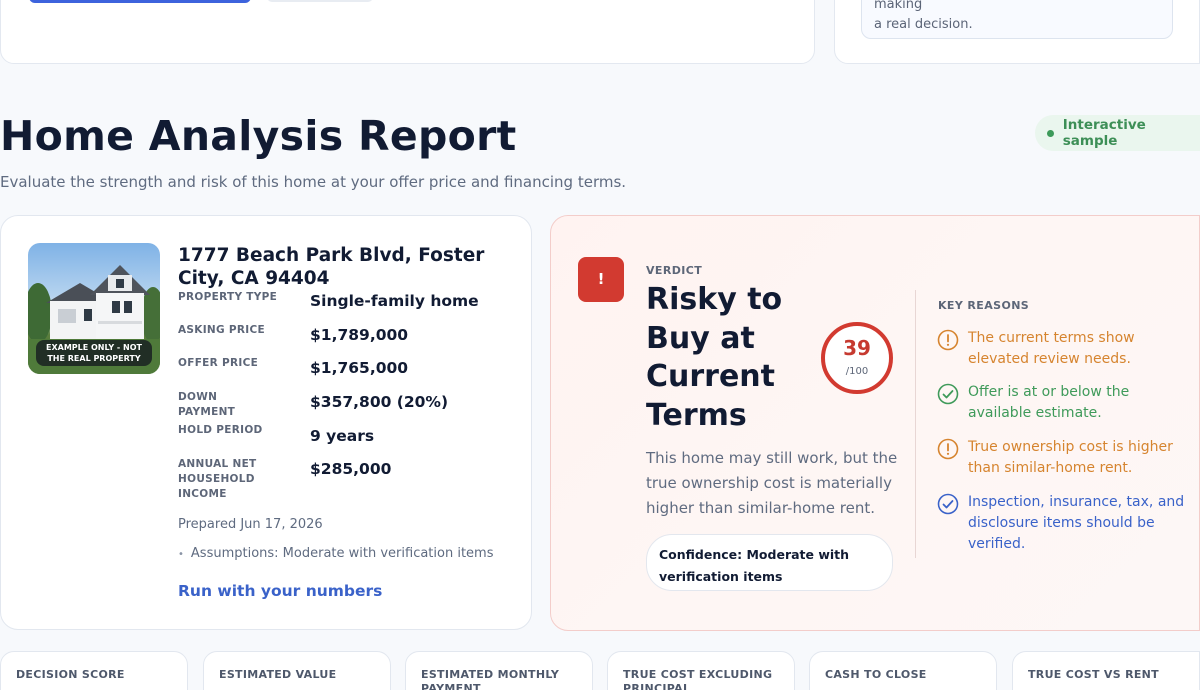 This screenshot has height=690, width=1200. I want to click on page-title: Home Analysis Report, so click(258, 136).